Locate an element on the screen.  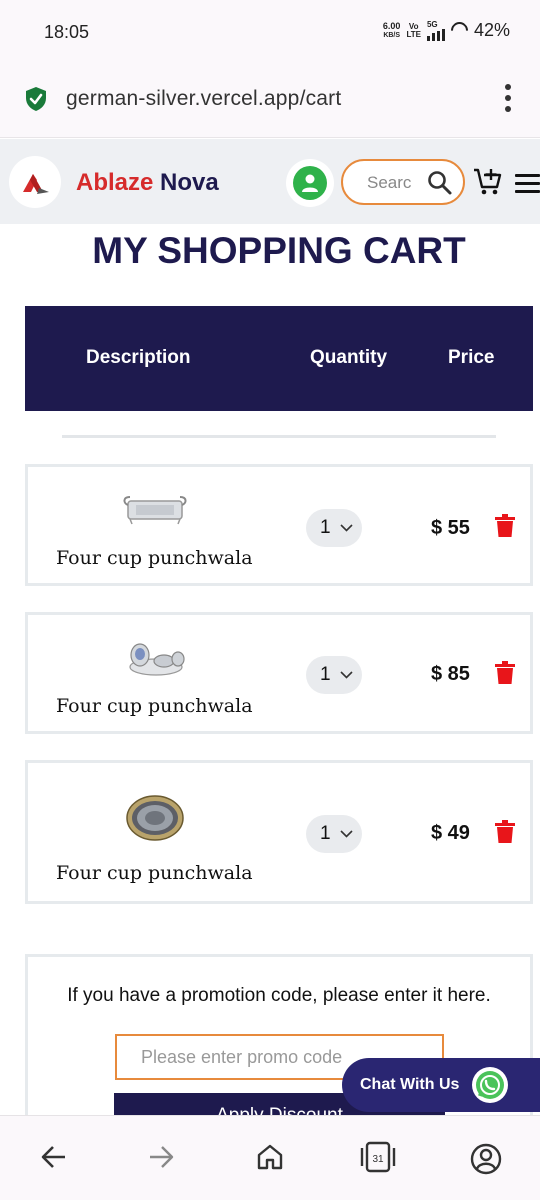
volte-indicator: Vo LTE is located at coordinates (413, 30).